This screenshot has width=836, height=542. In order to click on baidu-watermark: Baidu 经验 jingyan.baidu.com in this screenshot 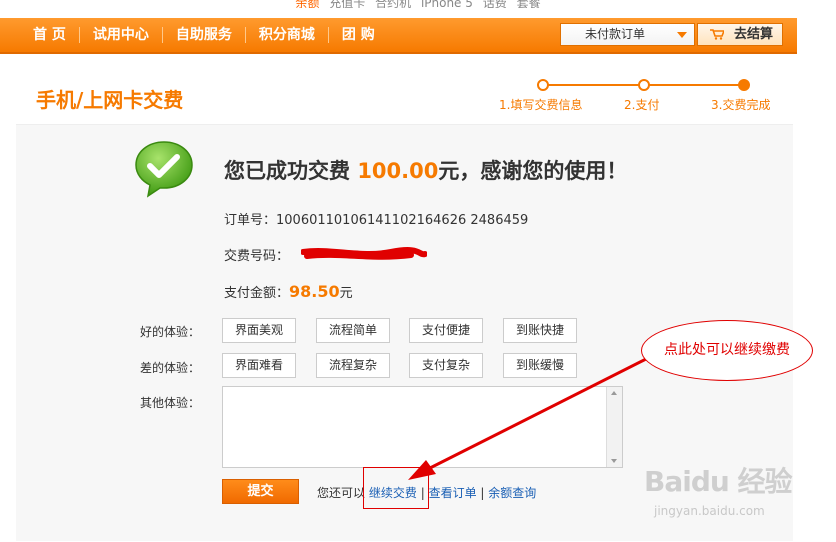, I will do `click(720, 487)`.